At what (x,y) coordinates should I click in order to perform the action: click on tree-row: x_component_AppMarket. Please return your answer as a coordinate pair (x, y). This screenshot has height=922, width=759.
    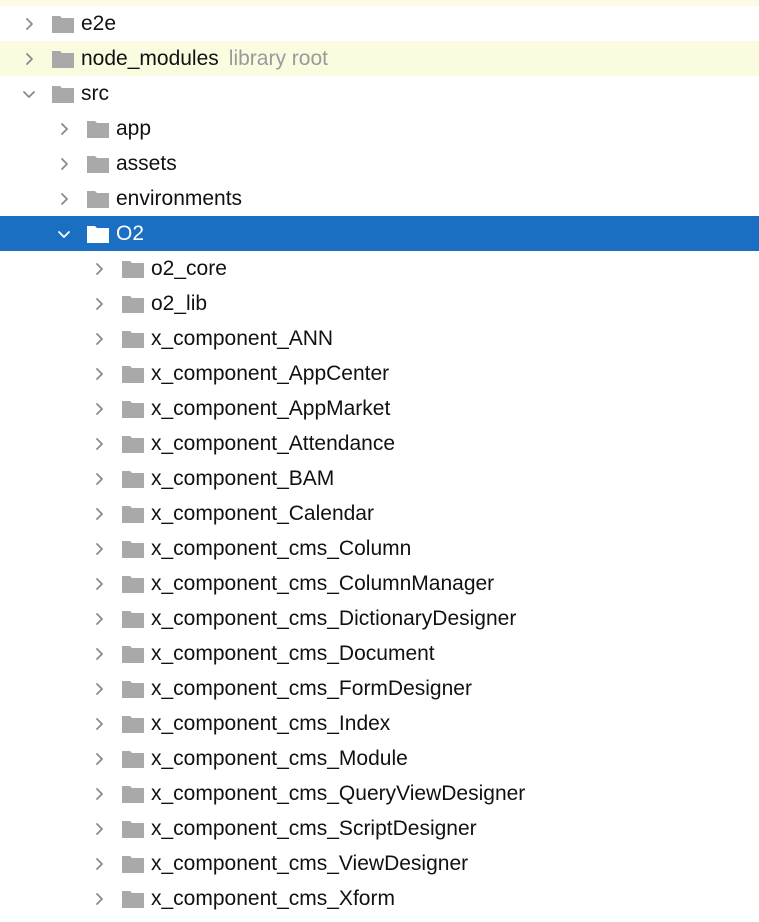
    Looking at the image, I should click on (379, 408).